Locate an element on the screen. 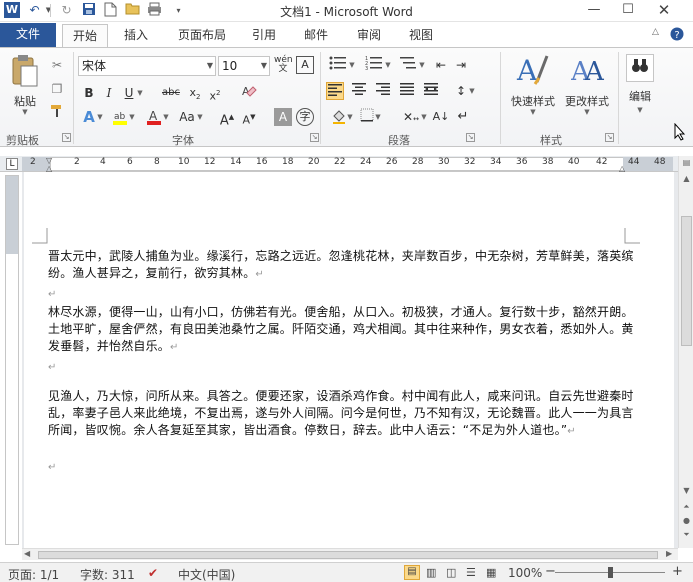  char-border-icon: A is located at coordinates (305, 65).